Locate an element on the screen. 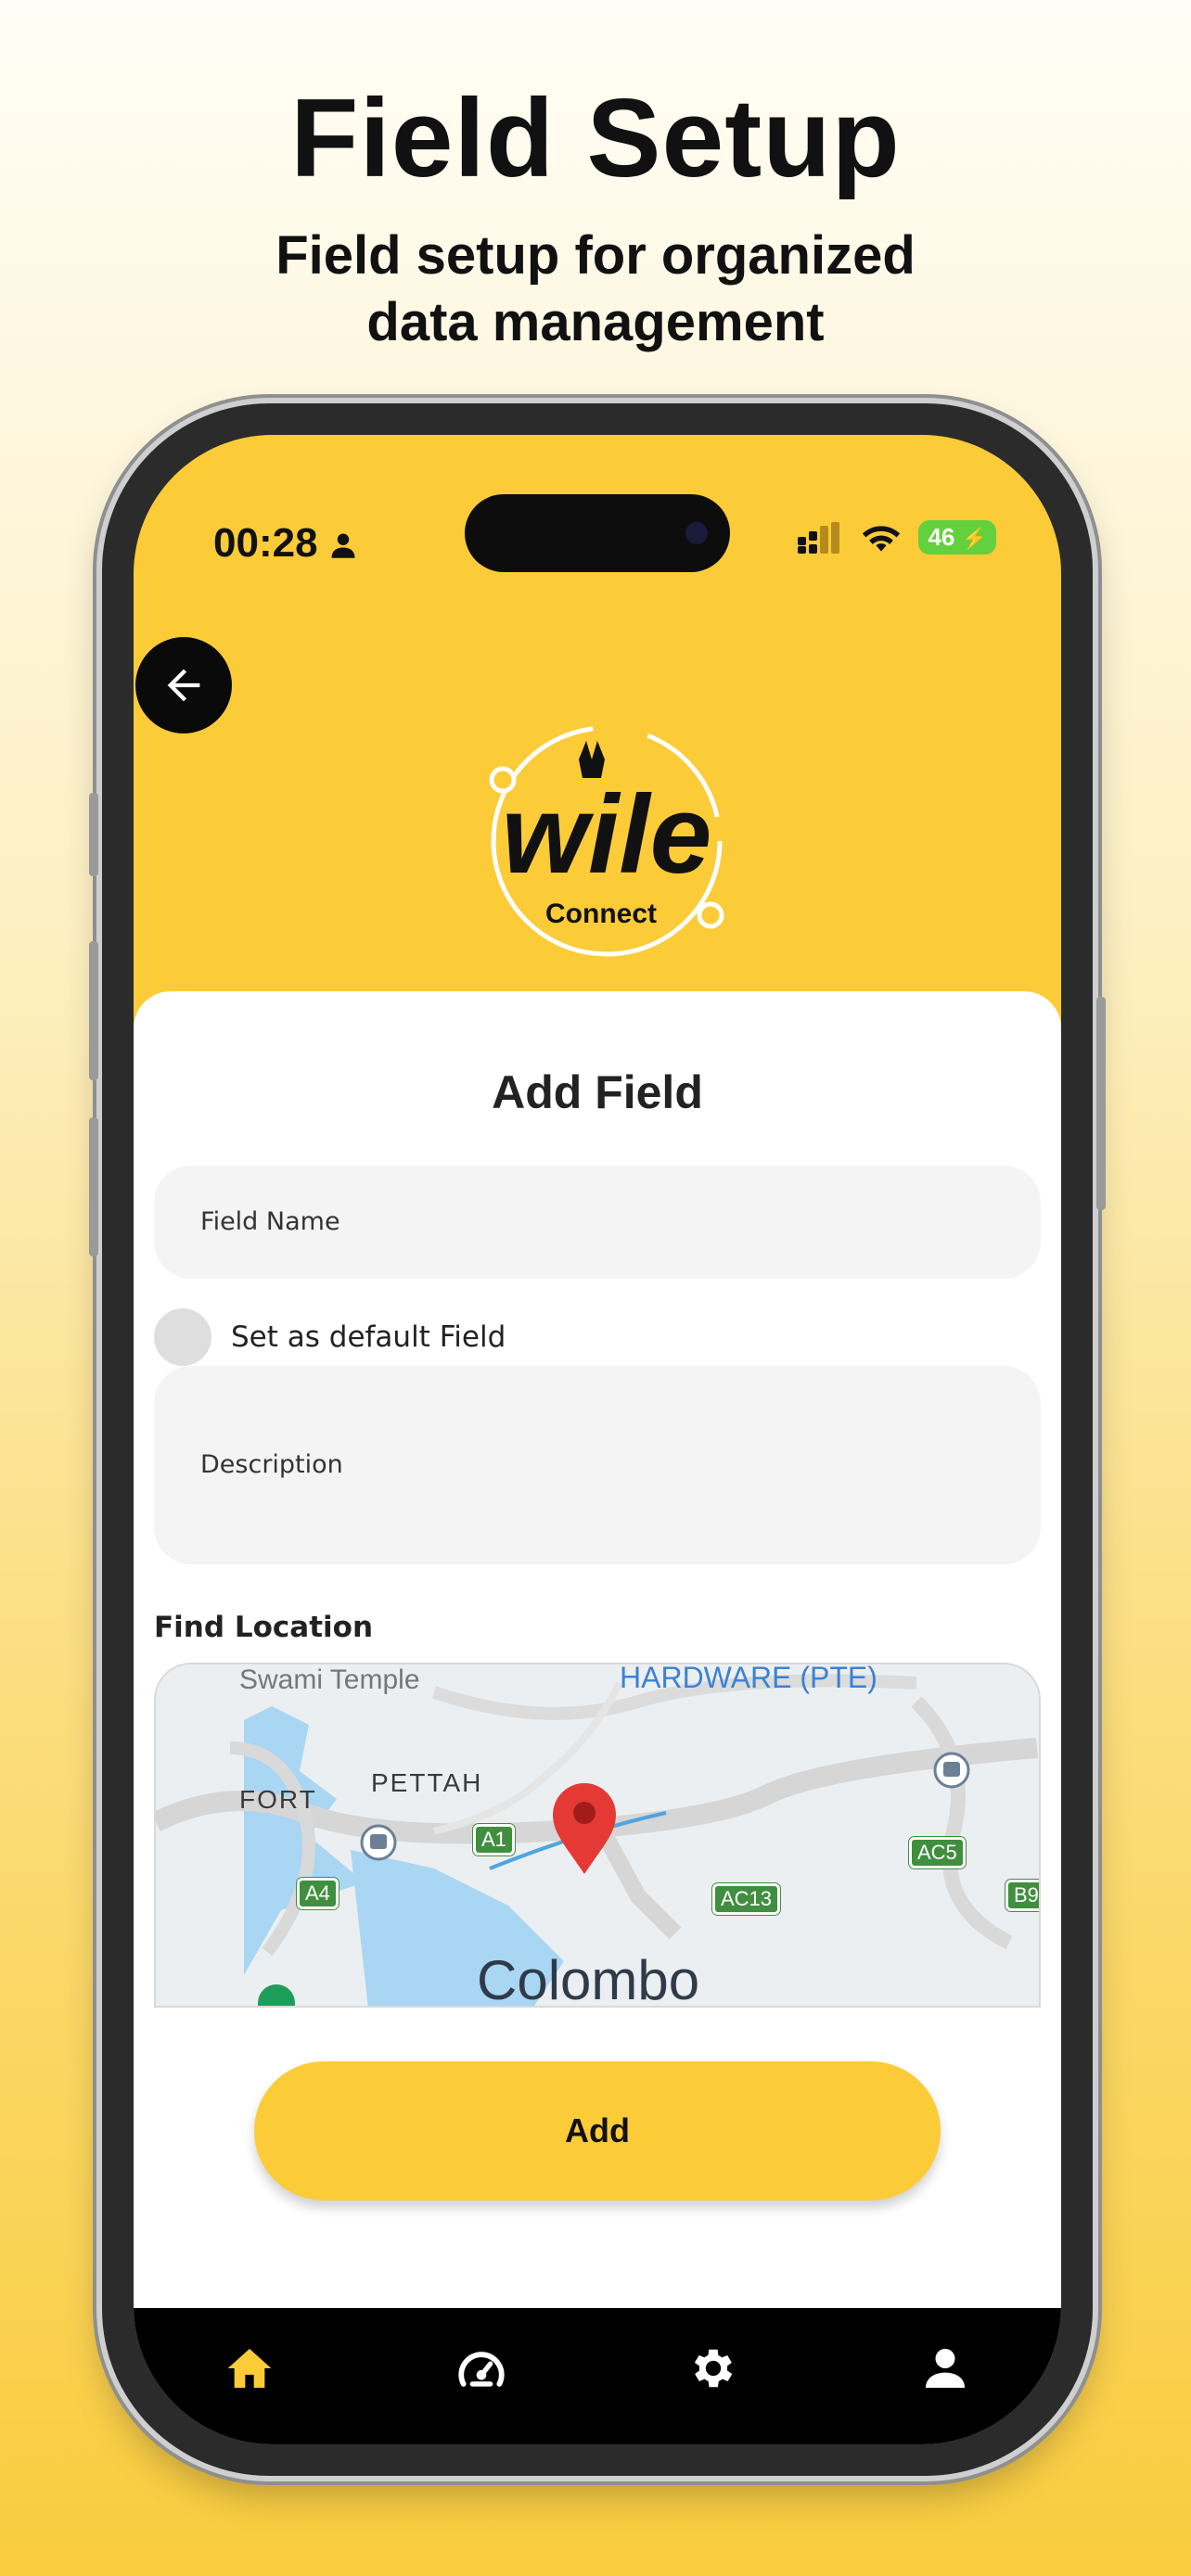 The height and width of the screenshot is (2576, 1191). field-name-placeholder: Field Name is located at coordinates (270, 1222).